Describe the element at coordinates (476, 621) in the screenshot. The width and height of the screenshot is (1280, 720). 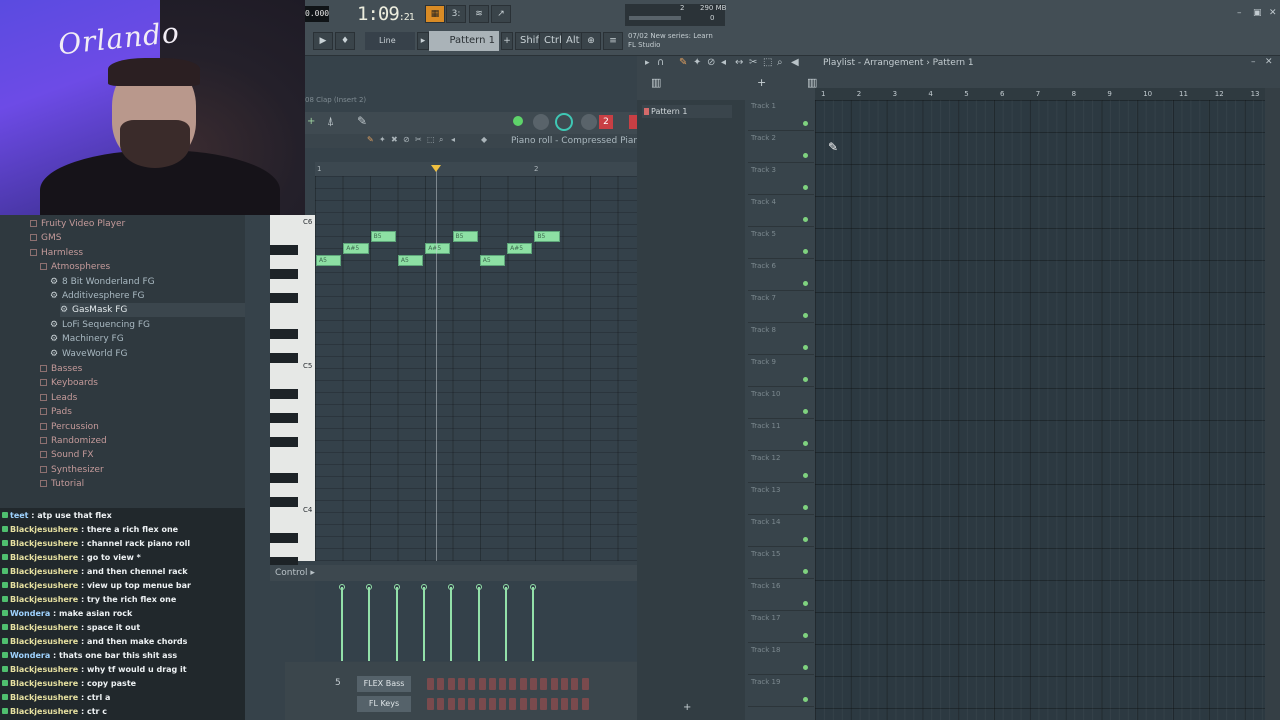
I see `velocity-lane` at that location.